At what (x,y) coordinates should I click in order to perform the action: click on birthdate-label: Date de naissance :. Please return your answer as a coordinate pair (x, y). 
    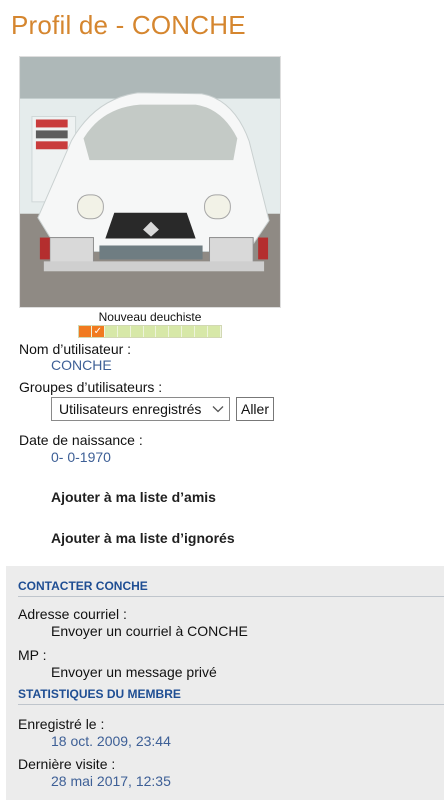
    Looking at the image, I should click on (81, 440).